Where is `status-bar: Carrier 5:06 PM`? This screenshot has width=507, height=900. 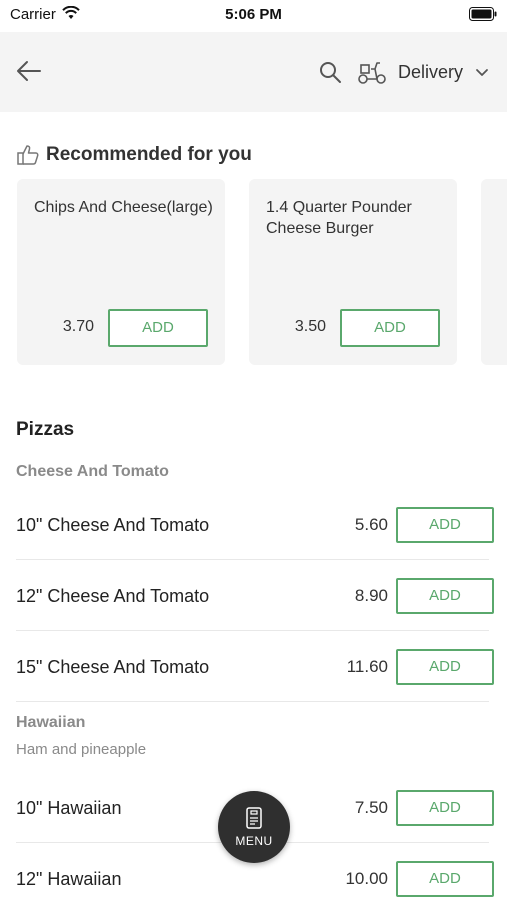 status-bar: Carrier 5:06 PM is located at coordinates (253, 15).